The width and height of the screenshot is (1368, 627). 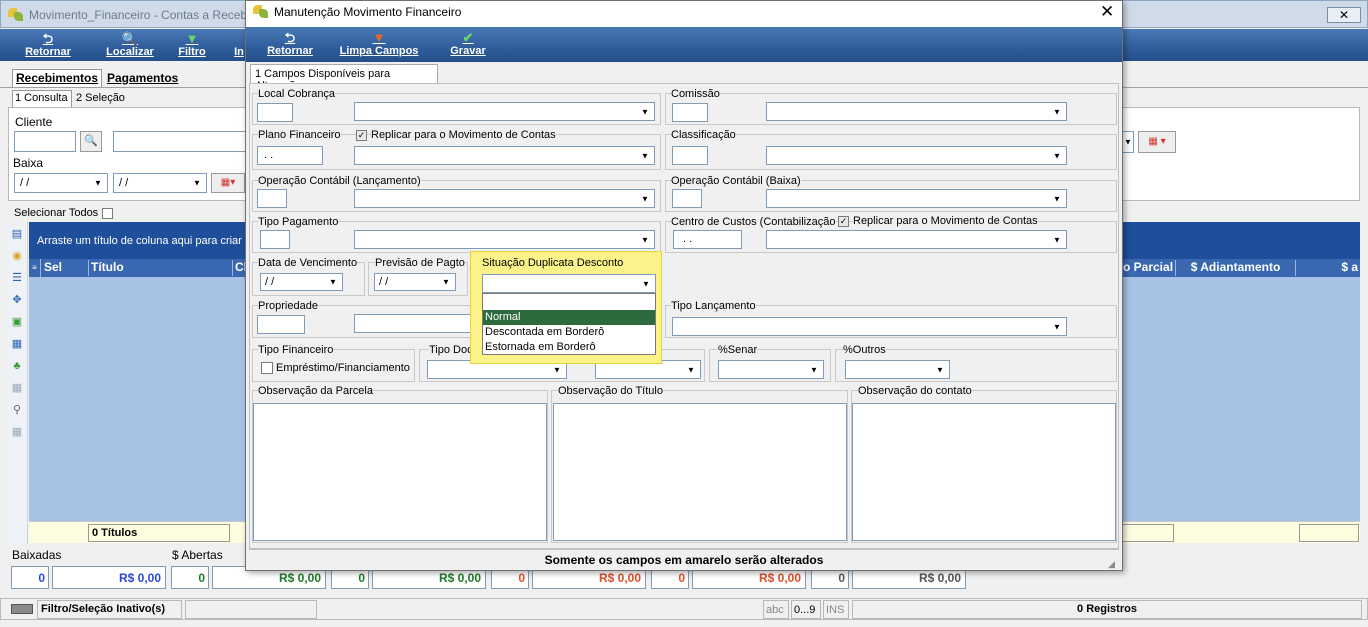 I want to click on op-contabil-baixa-label: Operação Contábil (Baixa), so click(x=736, y=181).